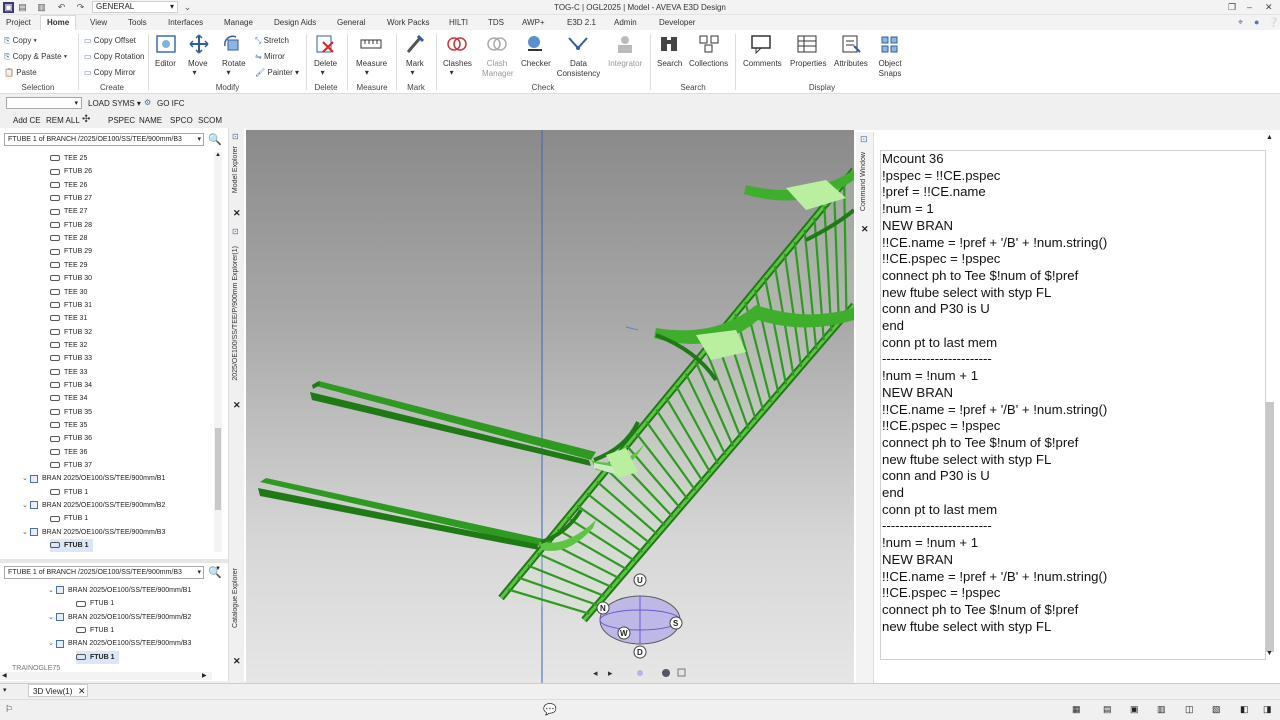 The height and width of the screenshot is (720, 1280). I want to click on mirror-button: ⇋ Mirror, so click(270, 56).